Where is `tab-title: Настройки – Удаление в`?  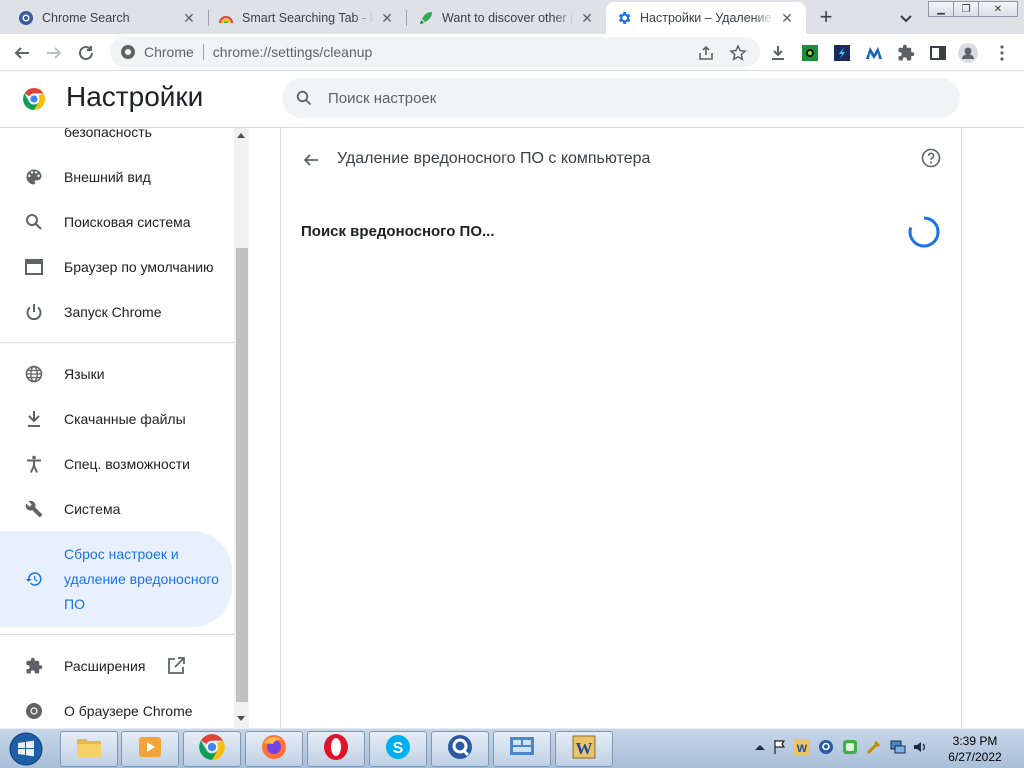 tab-title: Настройки – Удаление в is located at coordinates (707, 18).